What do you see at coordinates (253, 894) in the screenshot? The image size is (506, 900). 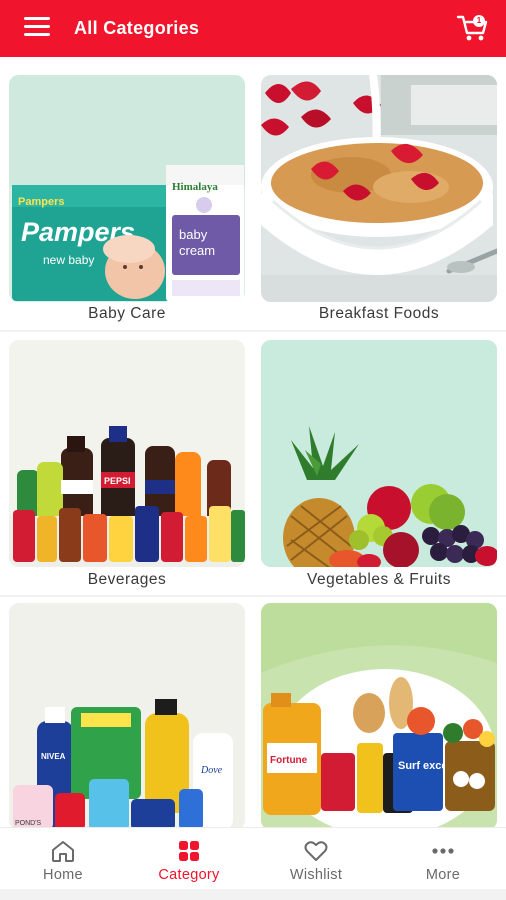 I see `system-bar` at bounding box center [253, 894].